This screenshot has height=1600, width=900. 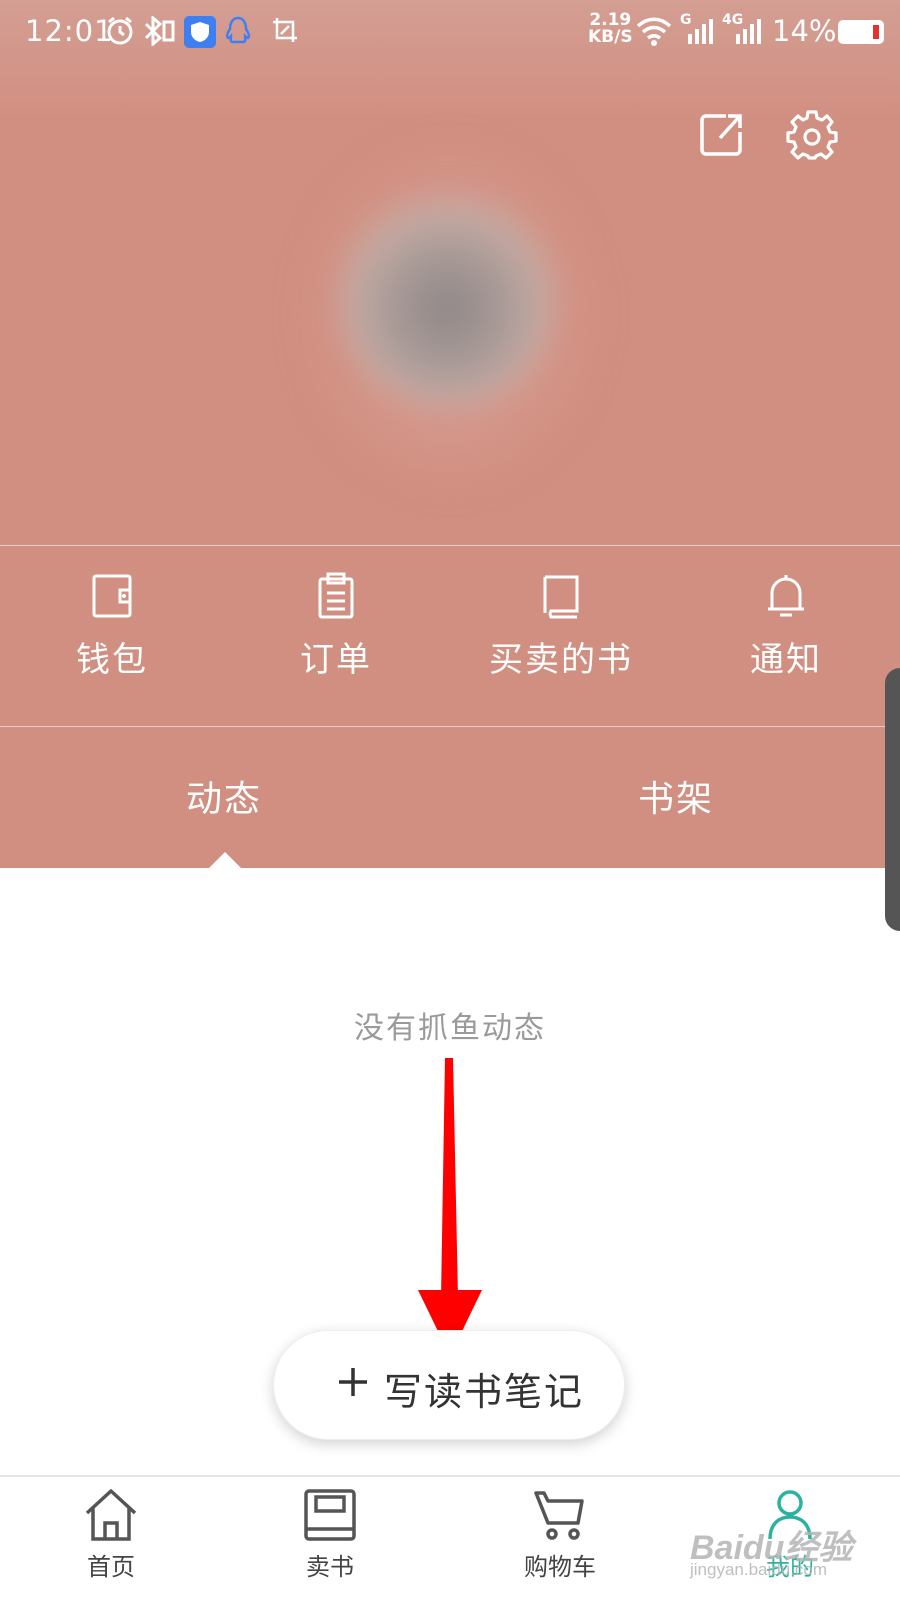 What do you see at coordinates (224, 796) in the screenshot?
I see `tab-activity: 动态` at bounding box center [224, 796].